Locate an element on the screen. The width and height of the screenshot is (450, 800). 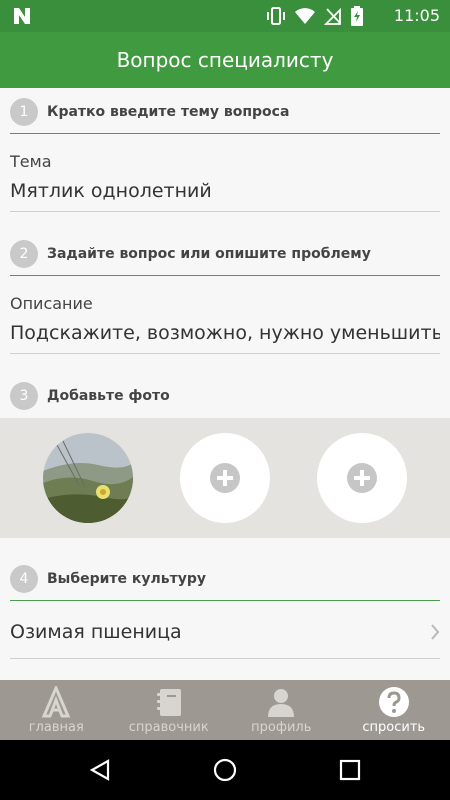
attached-photo is located at coordinates (88, 478).